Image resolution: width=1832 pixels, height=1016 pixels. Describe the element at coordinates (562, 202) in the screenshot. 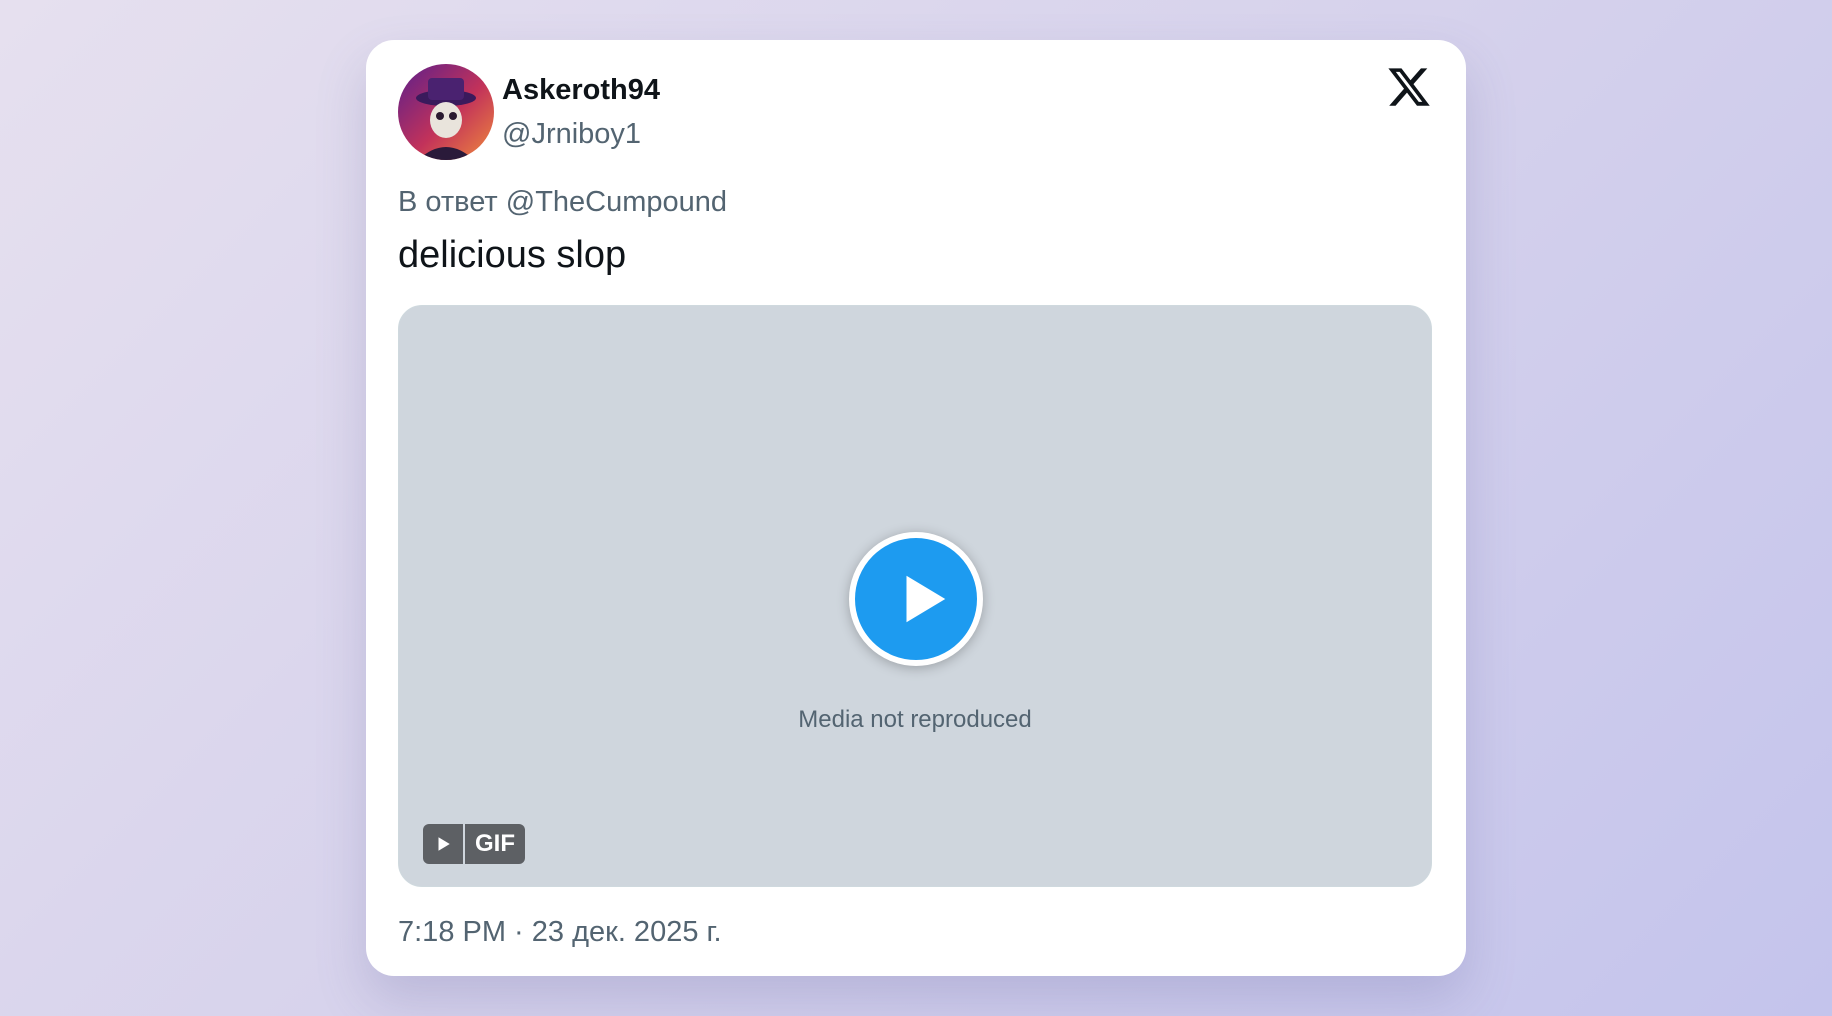

I see `reply-to-line: В ответ @TheCumpound` at that location.